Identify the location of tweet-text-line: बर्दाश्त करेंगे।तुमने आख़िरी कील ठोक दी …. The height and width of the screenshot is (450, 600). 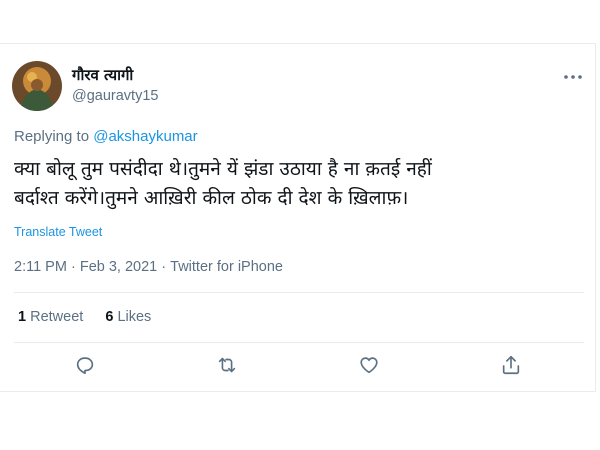
(211, 198).